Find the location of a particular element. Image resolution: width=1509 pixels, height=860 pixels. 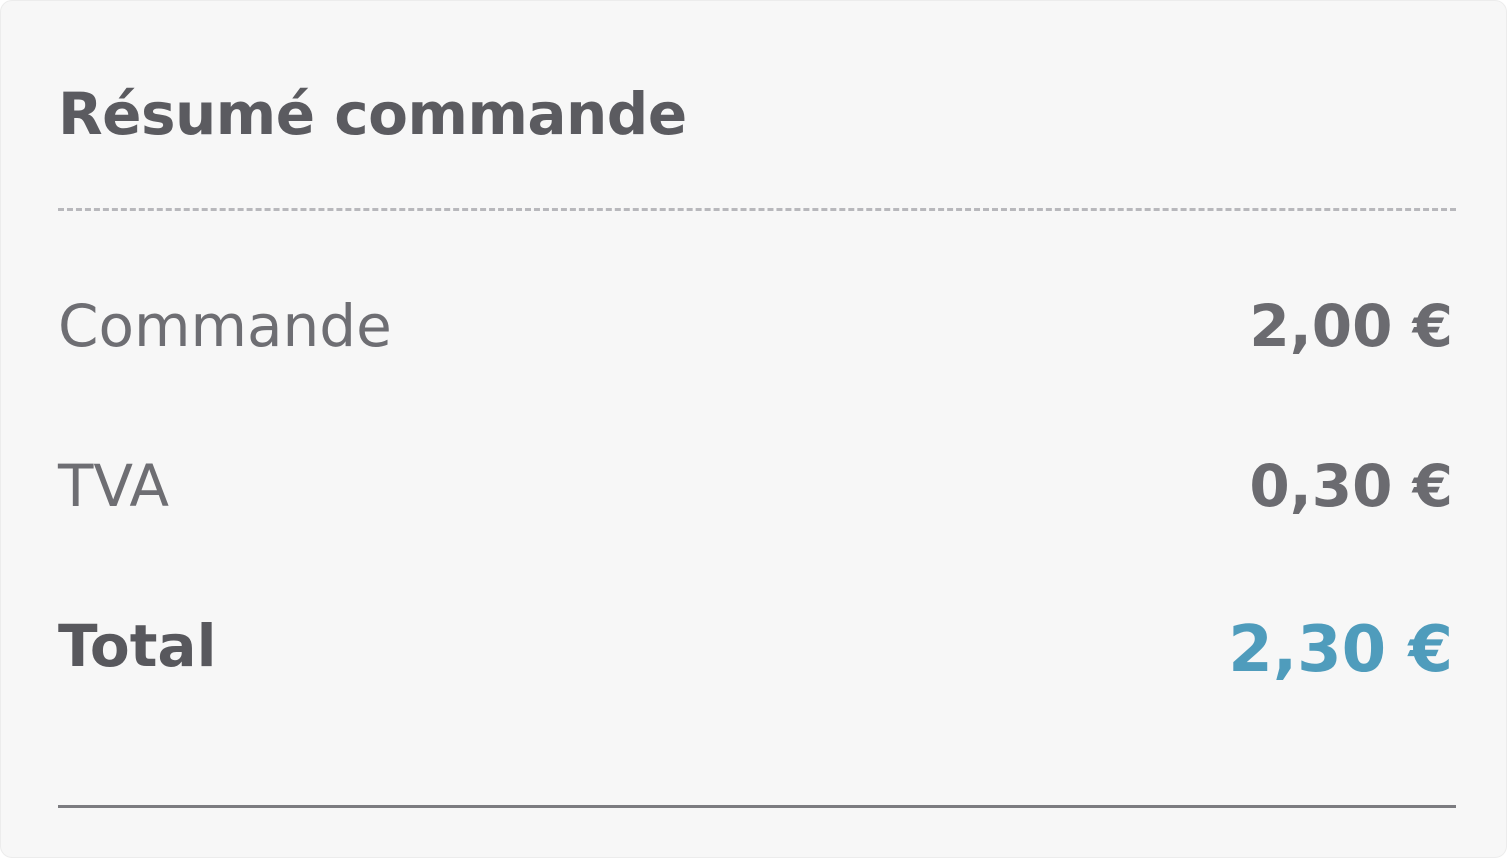

commande-amount: 2,00 € is located at coordinates (1351, 326).